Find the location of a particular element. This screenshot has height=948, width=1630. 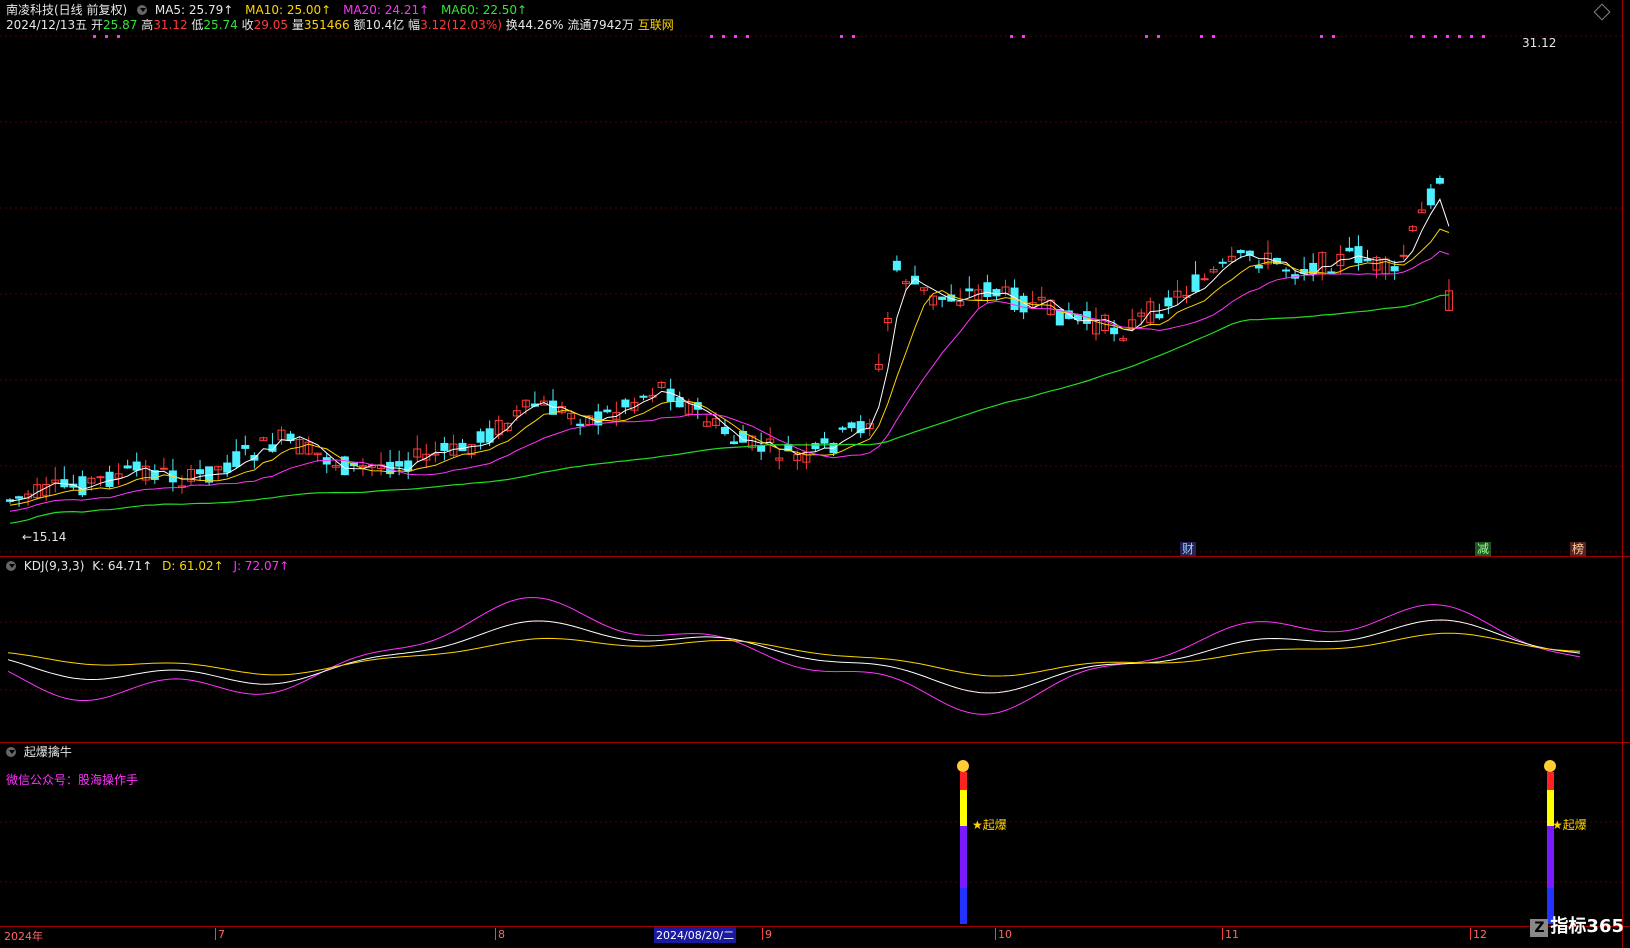

kdj-j-value: J: 72.07↑ is located at coordinates (261, 566).